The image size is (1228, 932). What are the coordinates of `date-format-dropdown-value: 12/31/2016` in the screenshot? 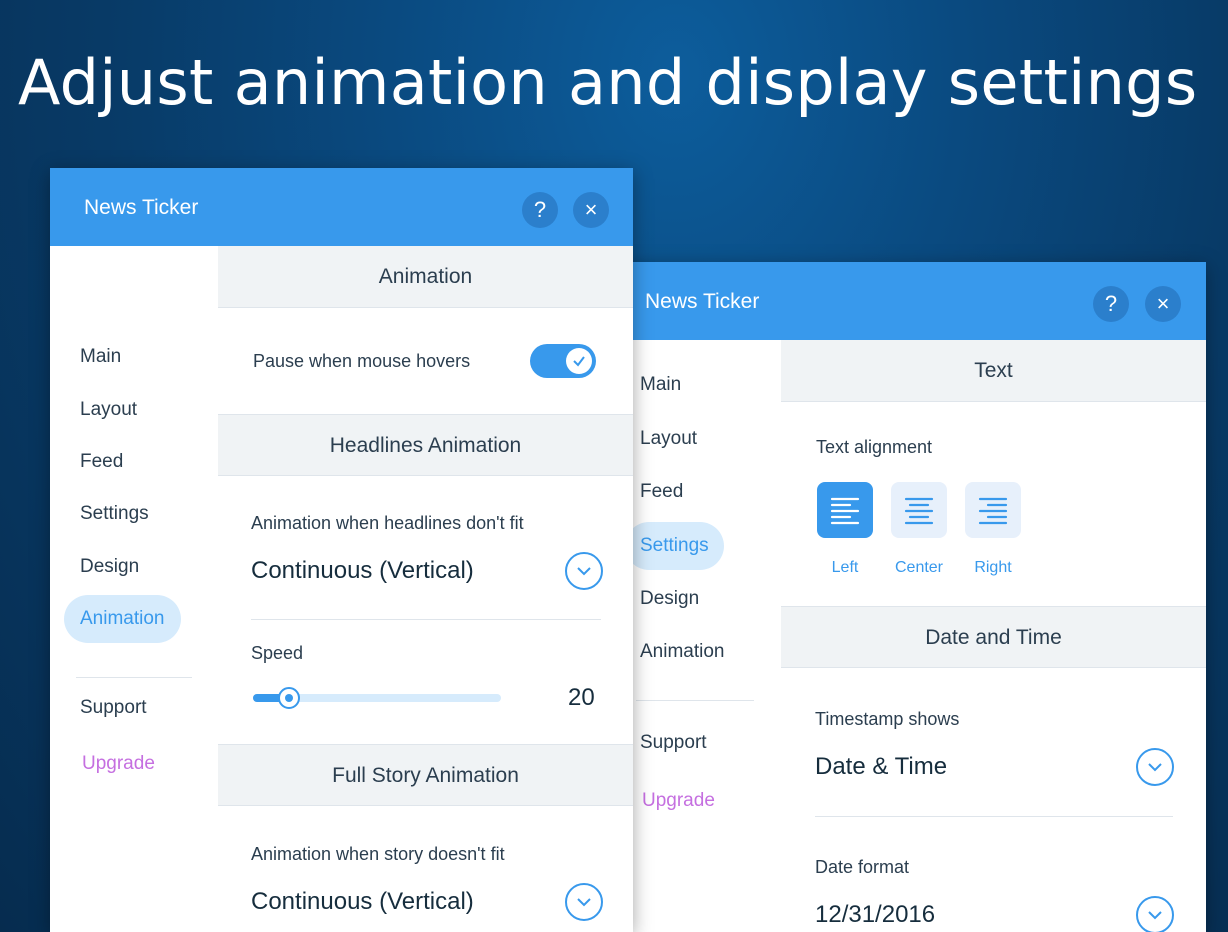 It's located at (875, 915).